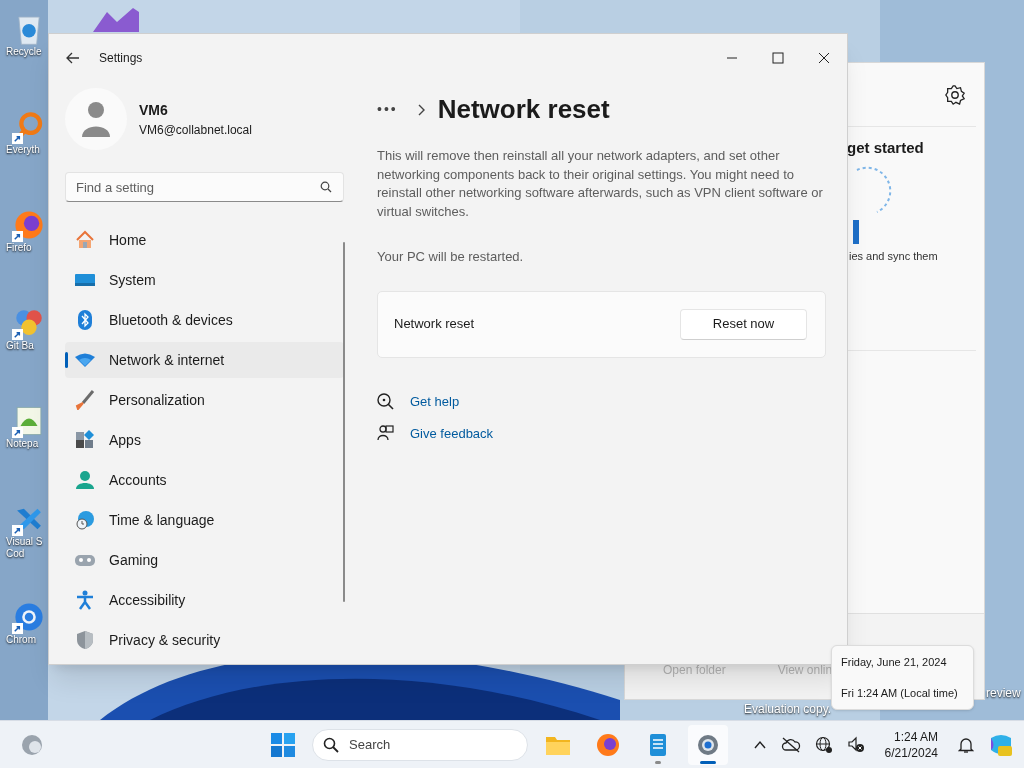  What do you see at coordinates (204, 560) in the screenshot?
I see `nav-item: Gaming` at bounding box center [204, 560].